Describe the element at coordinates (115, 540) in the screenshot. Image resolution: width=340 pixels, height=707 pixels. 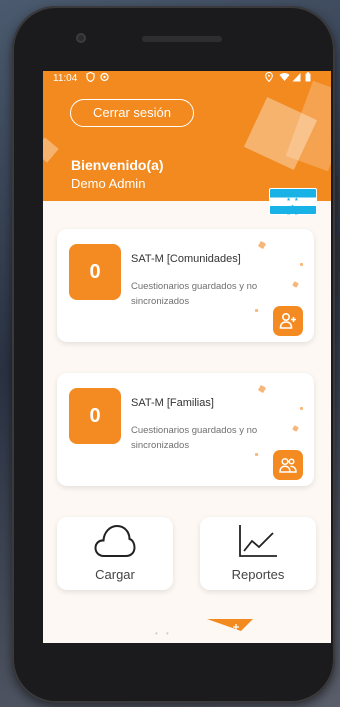
I see `cloud-icon` at that location.